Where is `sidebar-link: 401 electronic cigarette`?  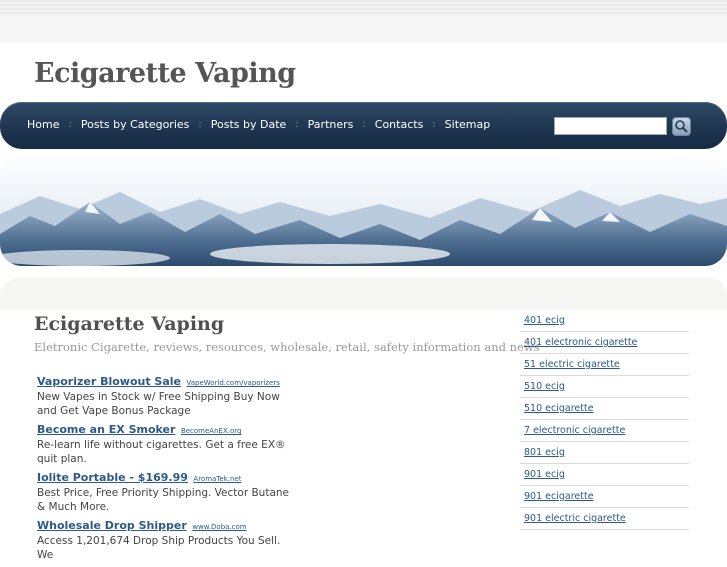
sidebar-link: 401 electronic cigarette is located at coordinates (580, 342).